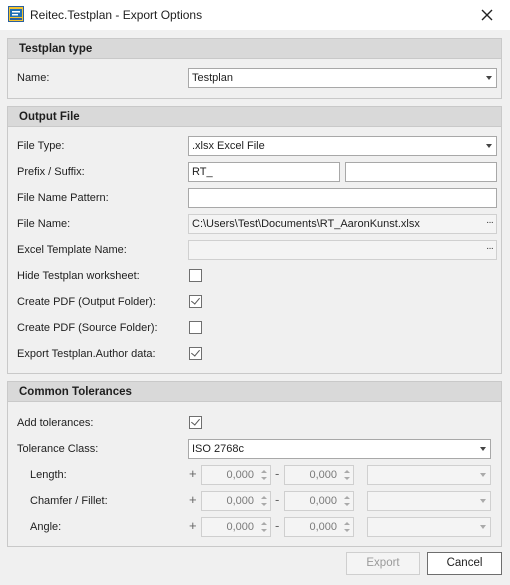  What do you see at coordinates (254, 392) in the screenshot?
I see `group-header-tolerances: Common Tolerances` at bounding box center [254, 392].